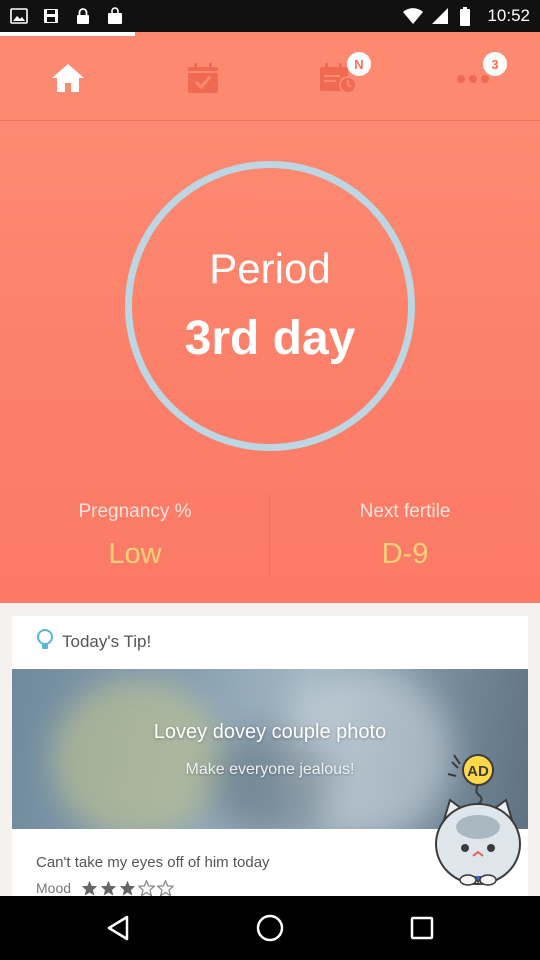  I want to click on tab-more: 3, so click(472, 78).